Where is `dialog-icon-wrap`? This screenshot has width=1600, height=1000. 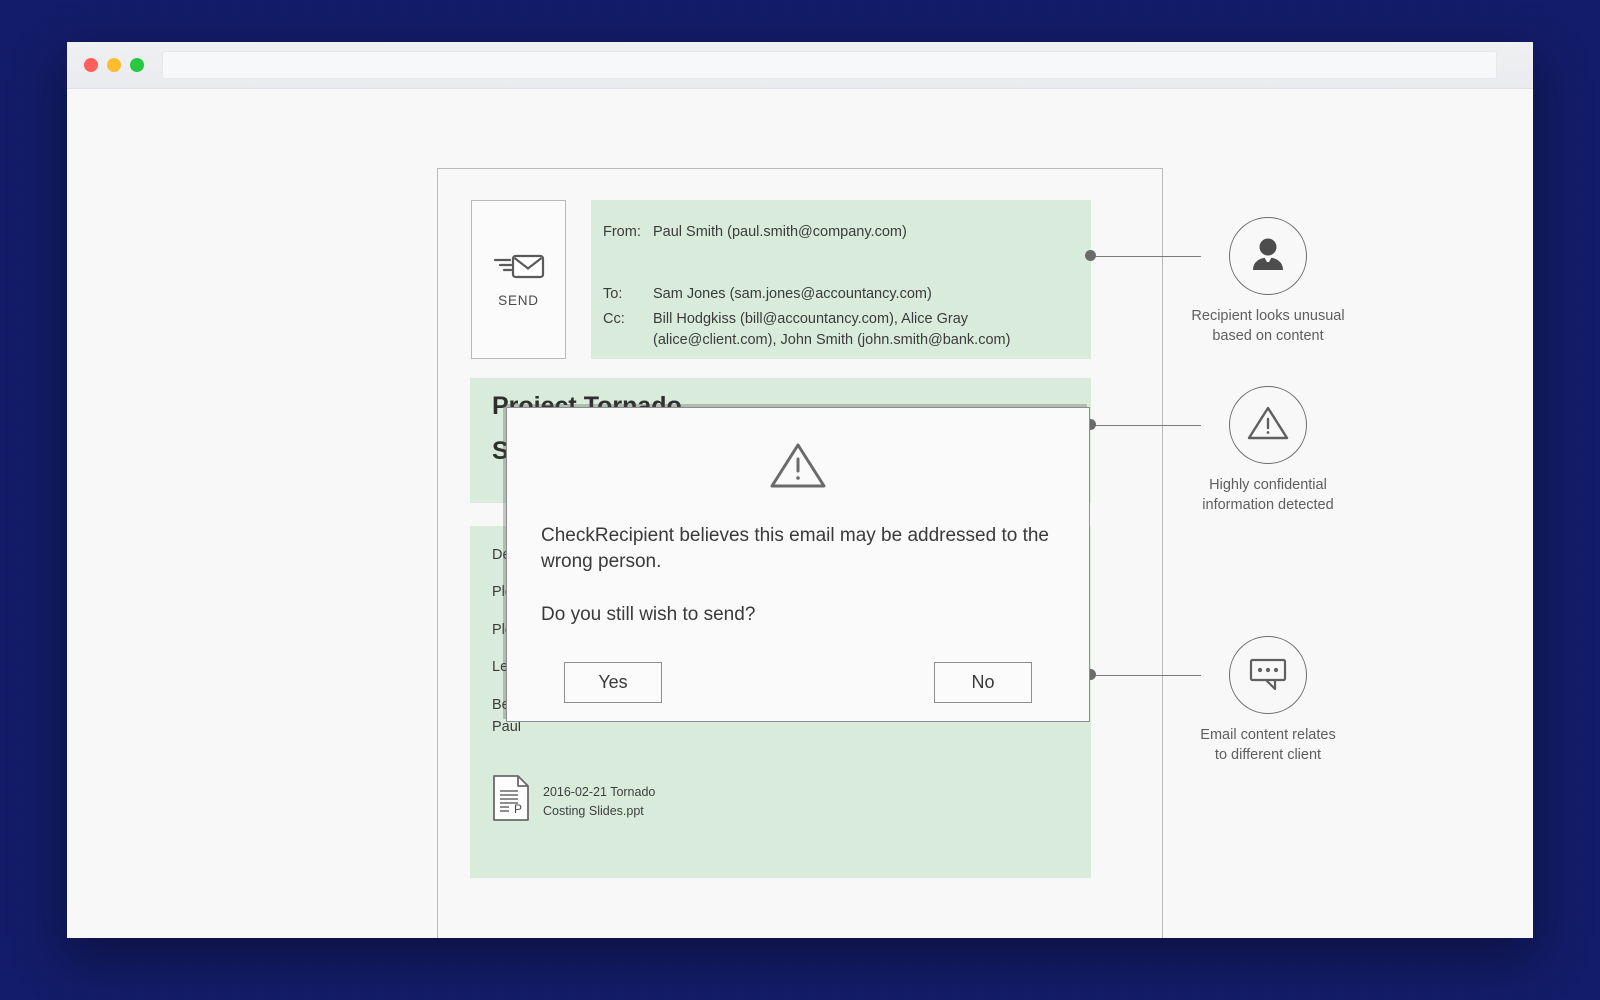
dialog-icon-wrap is located at coordinates (798, 468).